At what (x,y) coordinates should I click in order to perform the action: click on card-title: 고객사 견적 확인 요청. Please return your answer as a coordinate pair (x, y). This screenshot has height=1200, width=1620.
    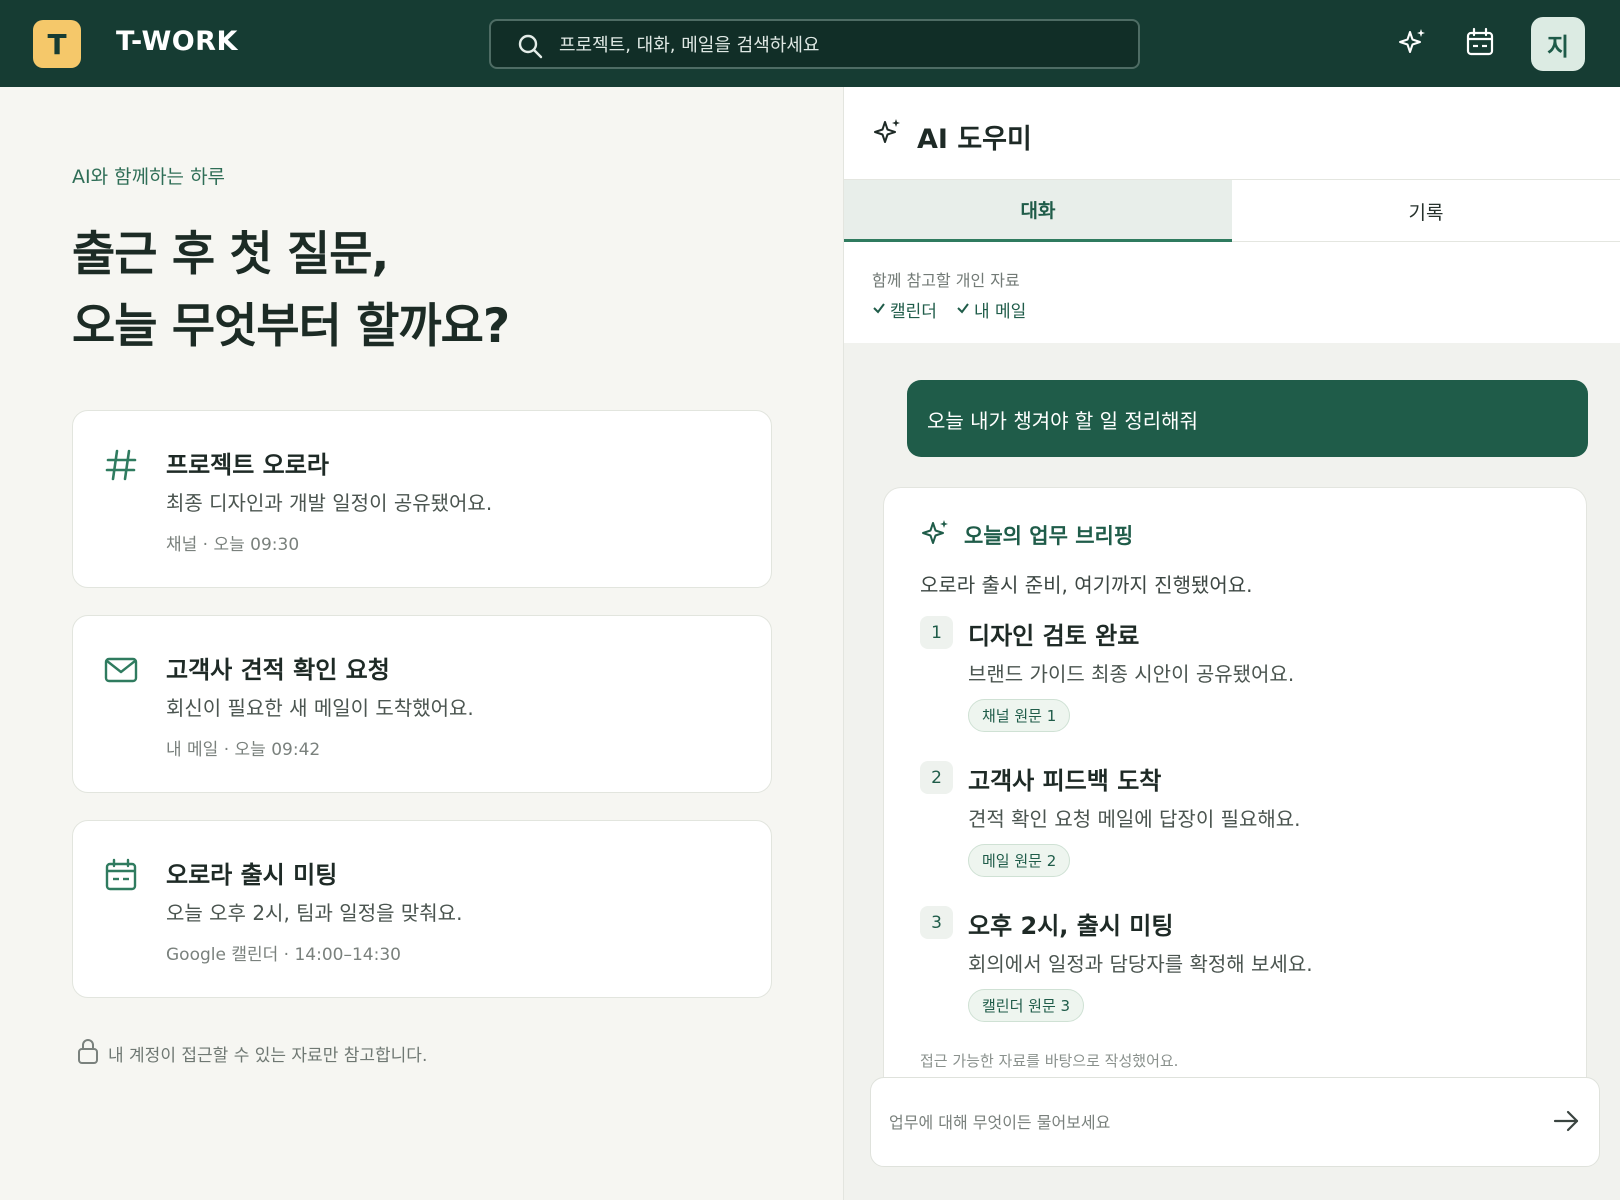
    Looking at the image, I should click on (278, 670).